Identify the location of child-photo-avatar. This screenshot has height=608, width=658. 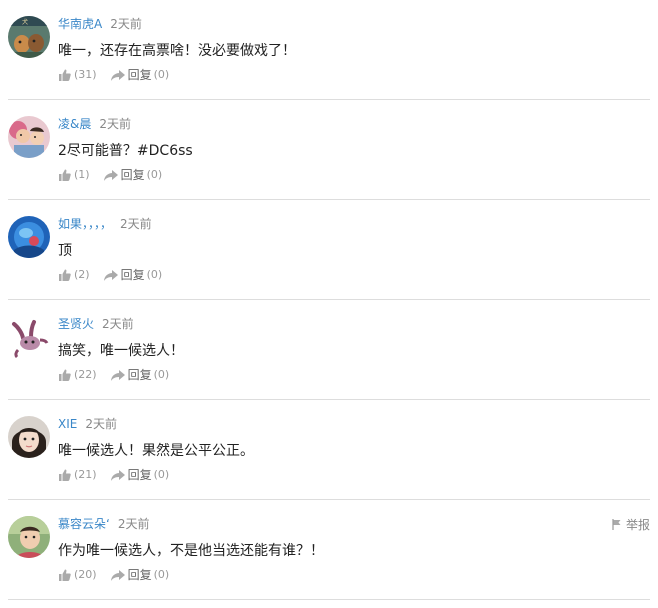
(29, 537).